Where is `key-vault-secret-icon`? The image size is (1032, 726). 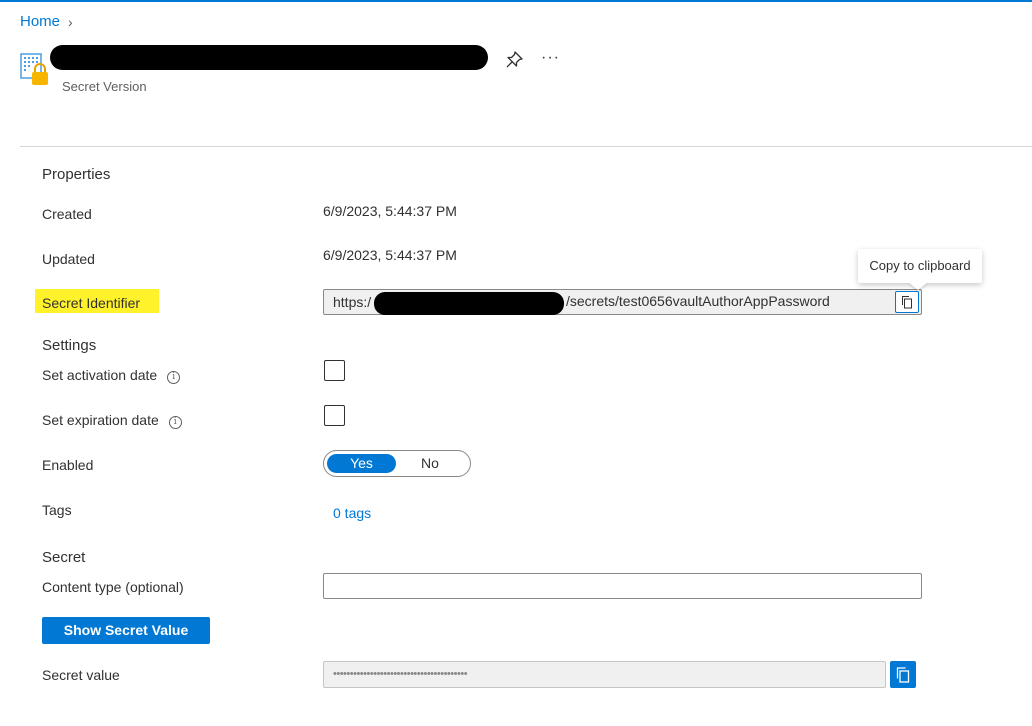
key-vault-secret-icon is located at coordinates (34, 69).